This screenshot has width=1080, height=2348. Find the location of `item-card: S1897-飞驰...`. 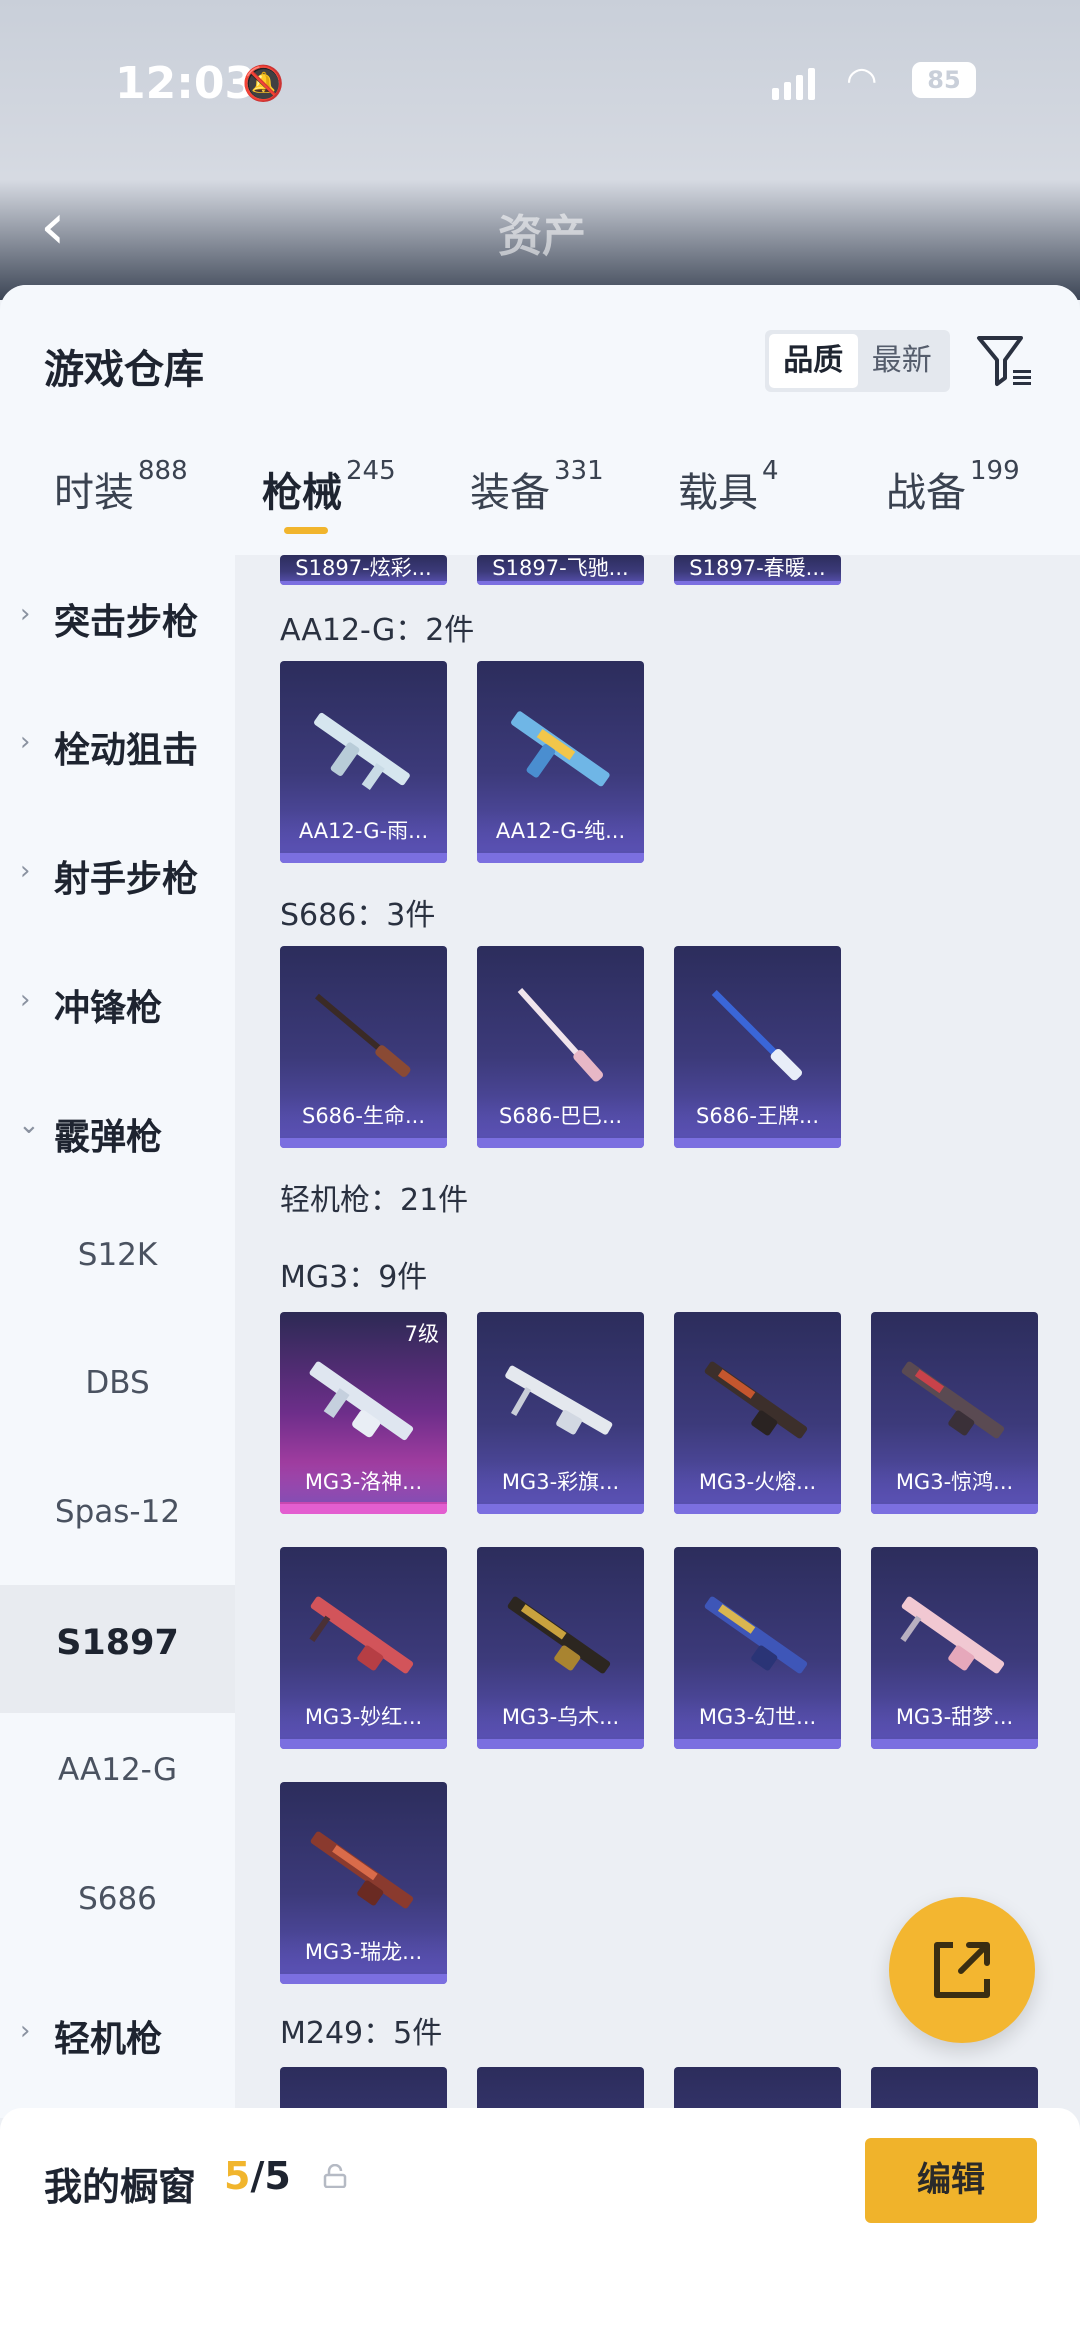

item-card: S1897-飞驰... is located at coordinates (560, 570).